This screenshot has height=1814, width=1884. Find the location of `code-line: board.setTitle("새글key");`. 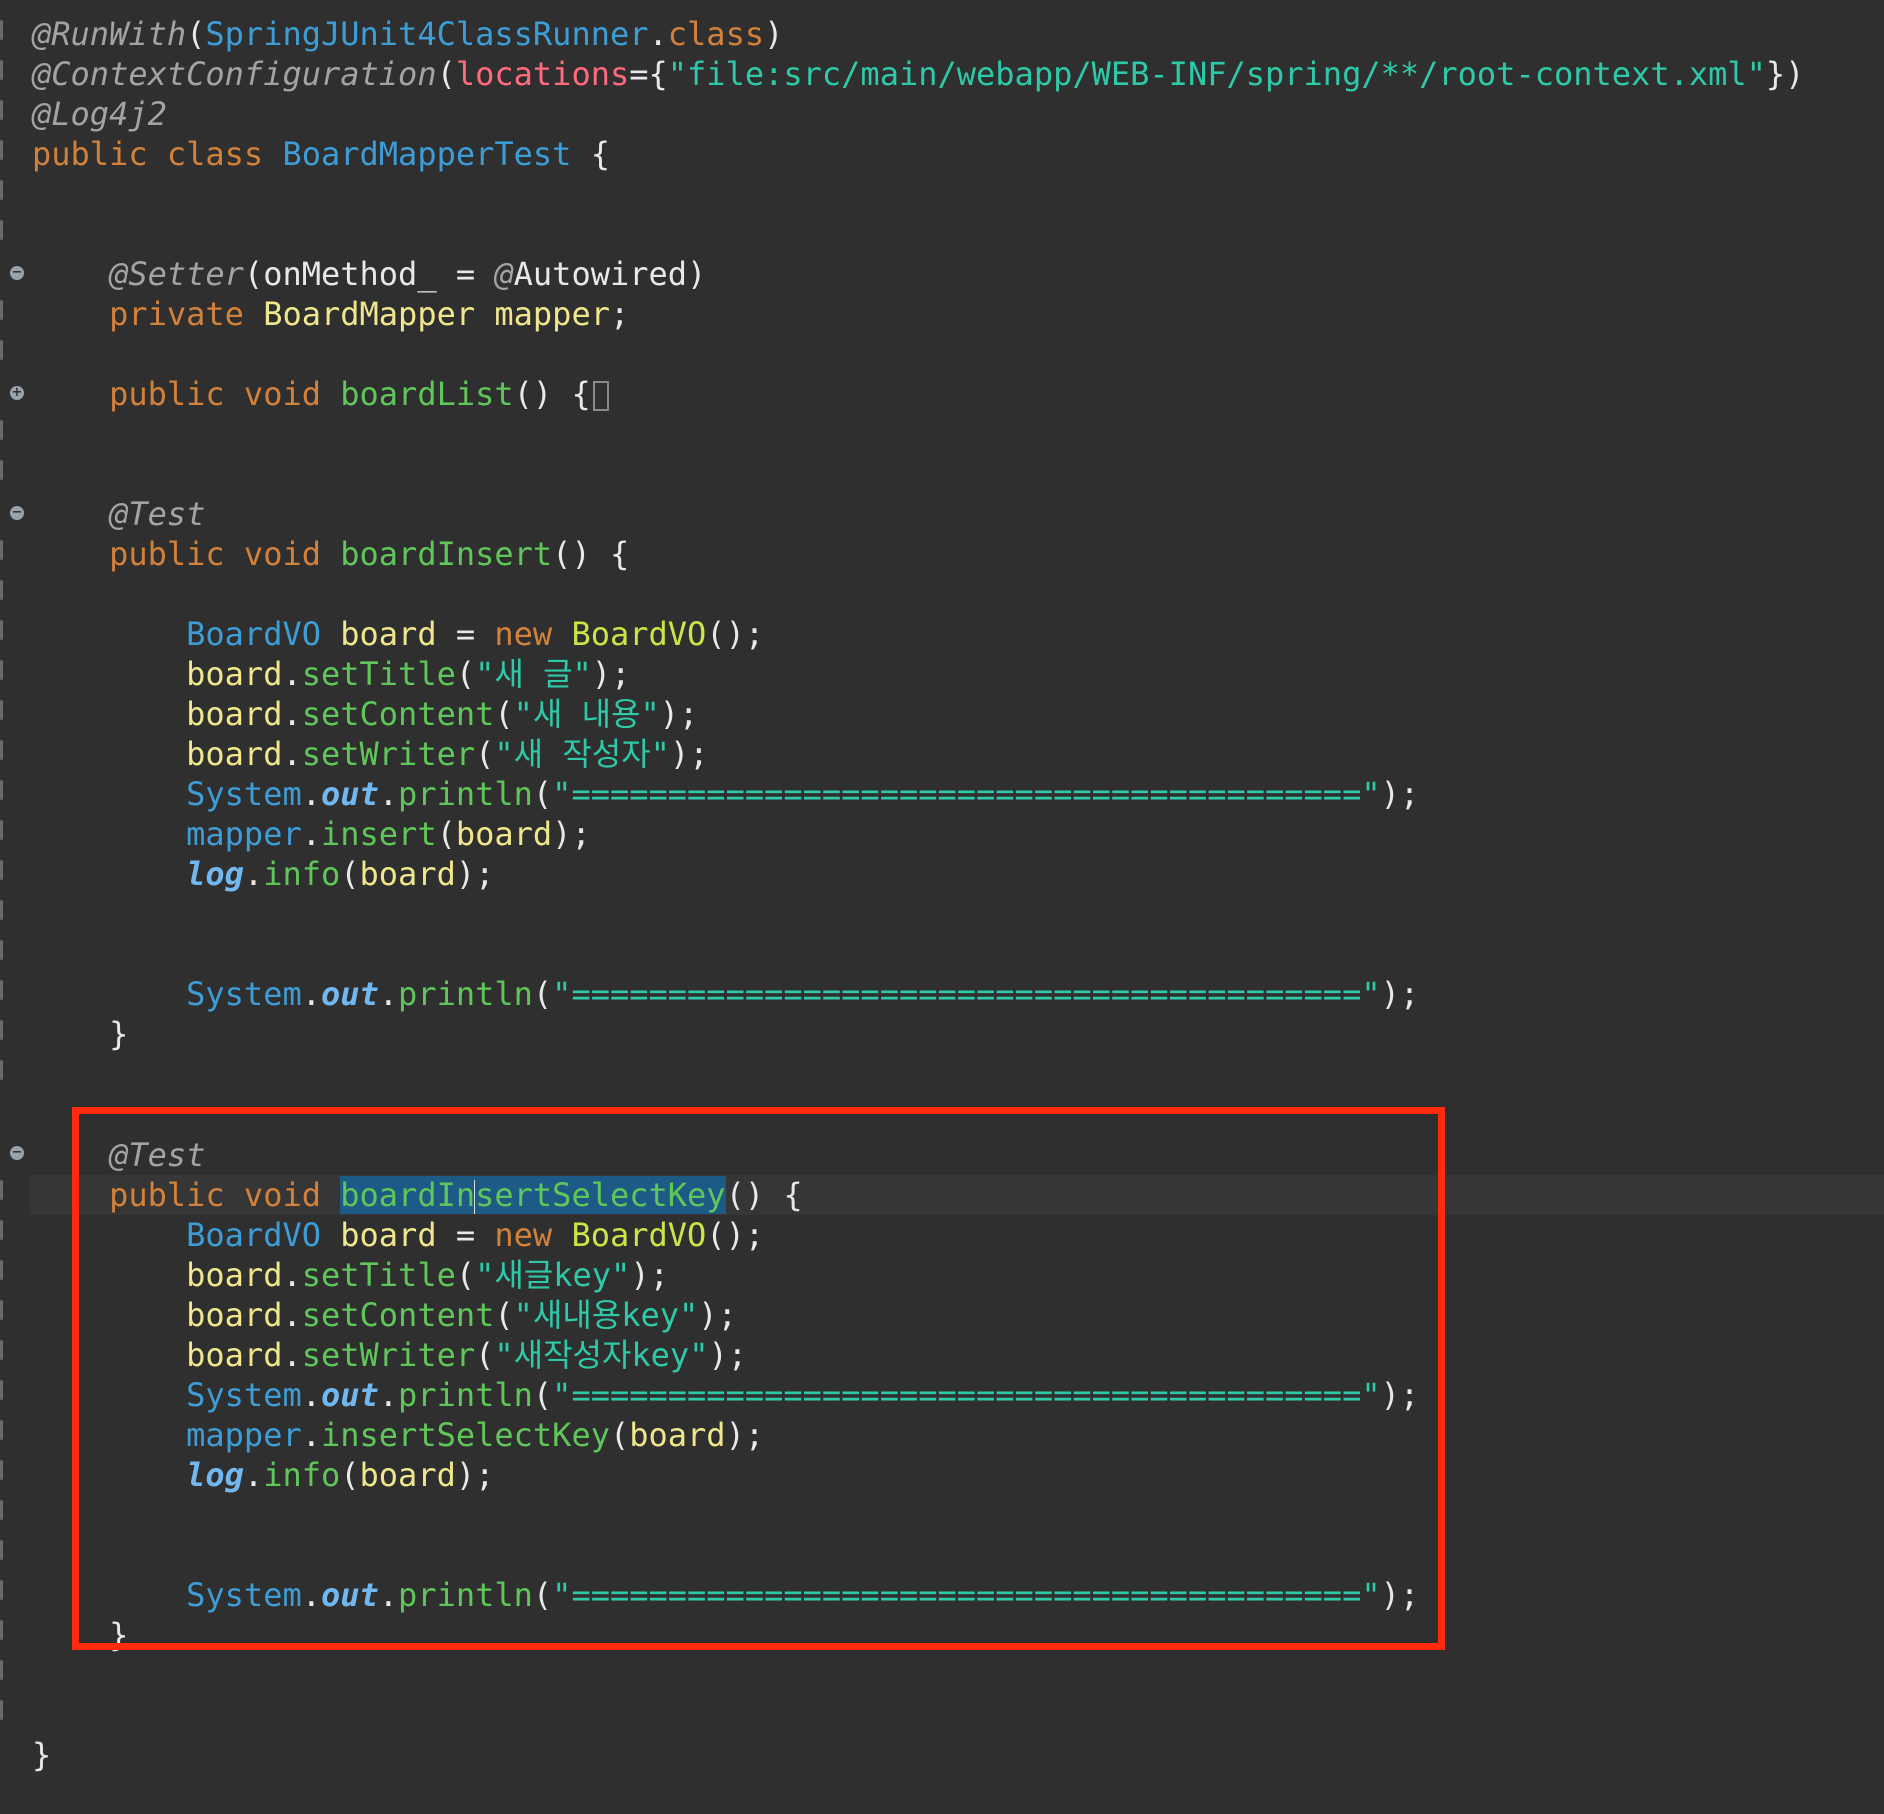

code-line: board.setTitle("새글key"); is located at coordinates (350, 1275).